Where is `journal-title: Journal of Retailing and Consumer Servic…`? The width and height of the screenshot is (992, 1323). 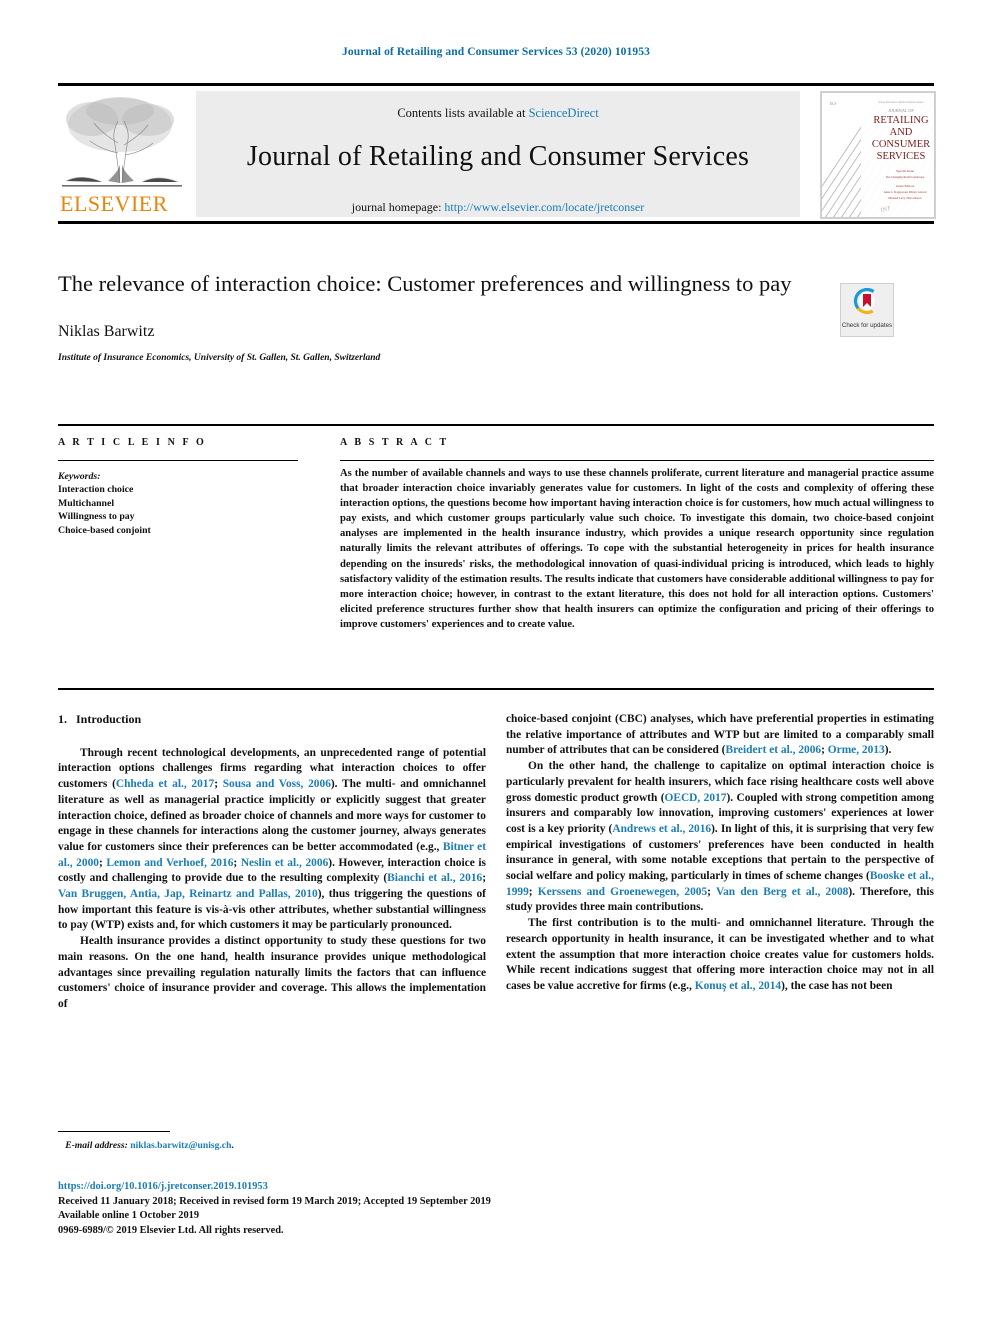
journal-title: Journal of Retailing and Consumer Servic… is located at coordinates (498, 156).